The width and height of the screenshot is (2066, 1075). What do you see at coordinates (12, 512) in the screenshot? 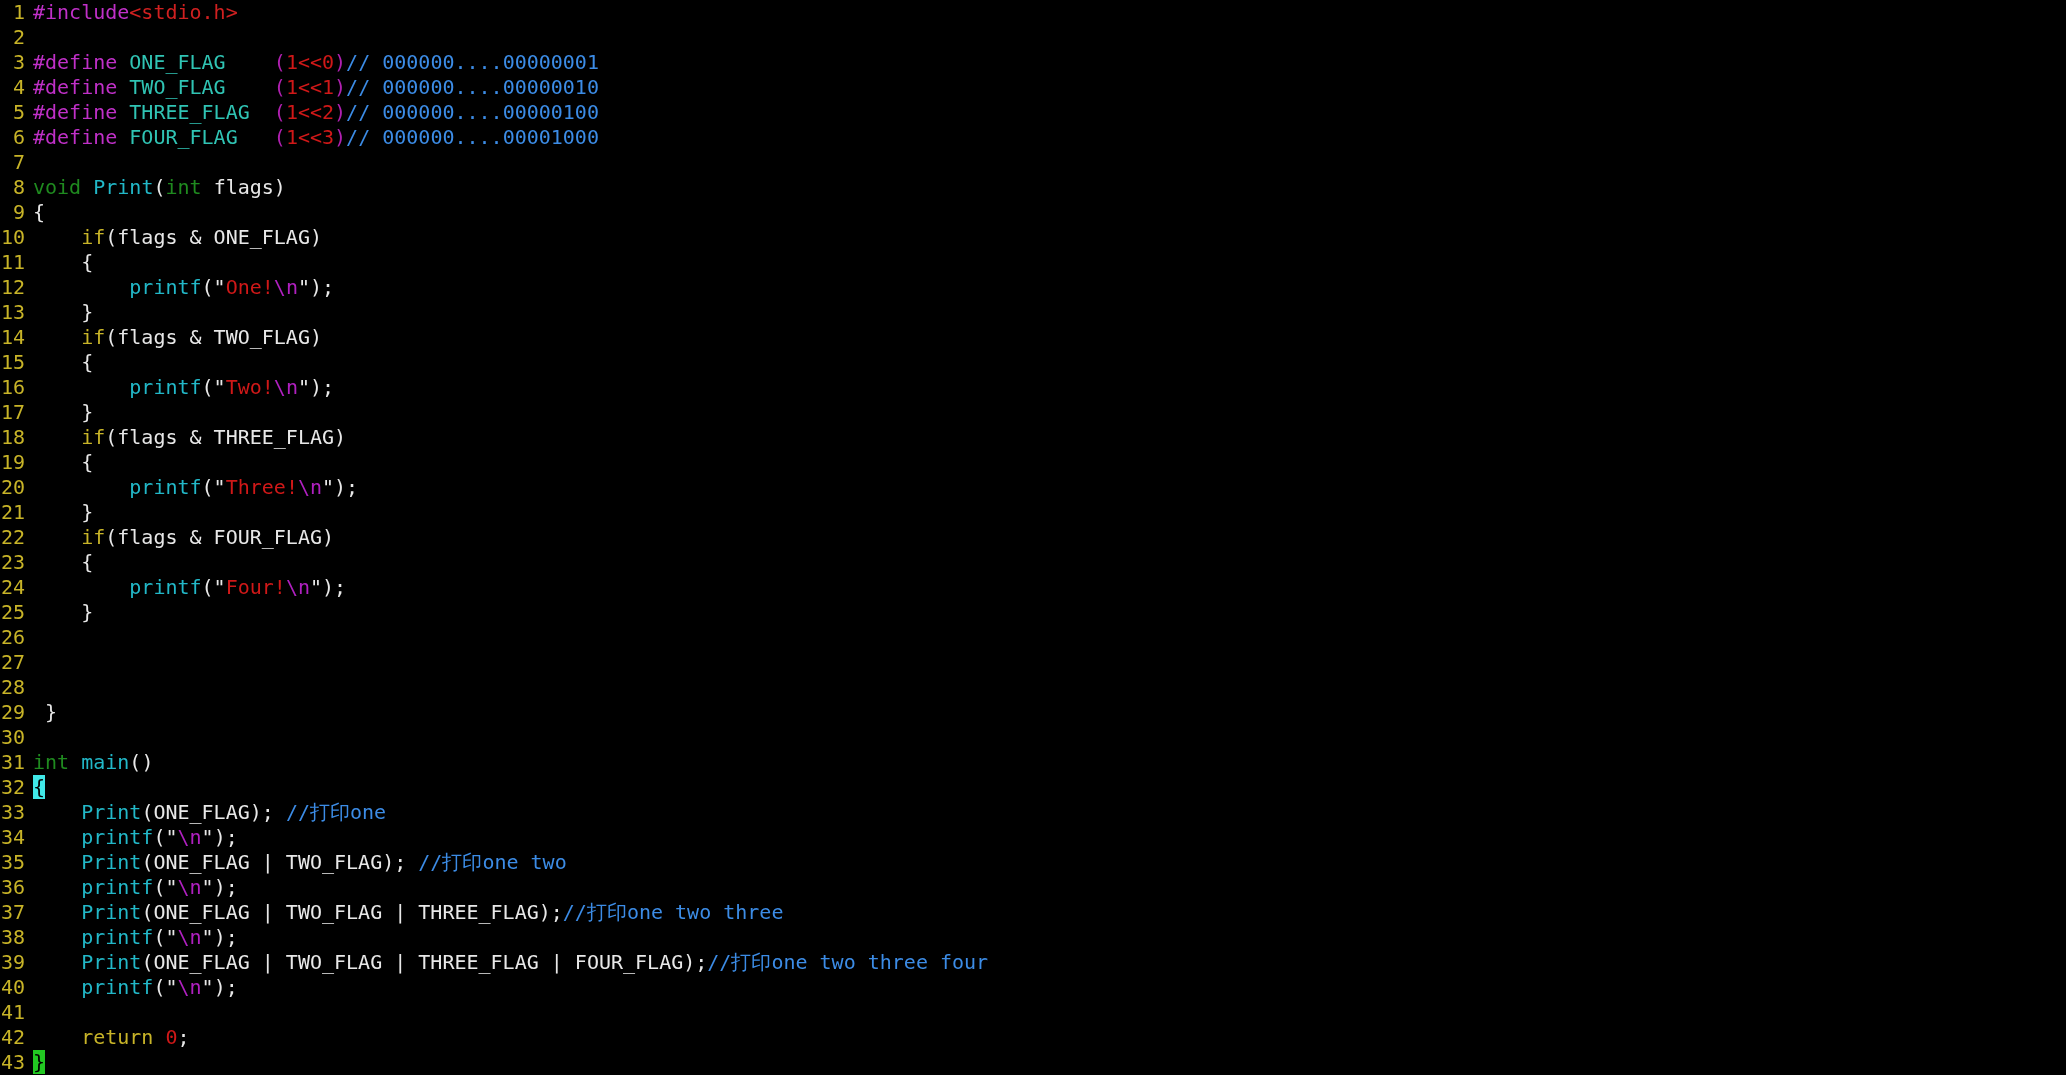
I see `line-number: 21` at bounding box center [12, 512].